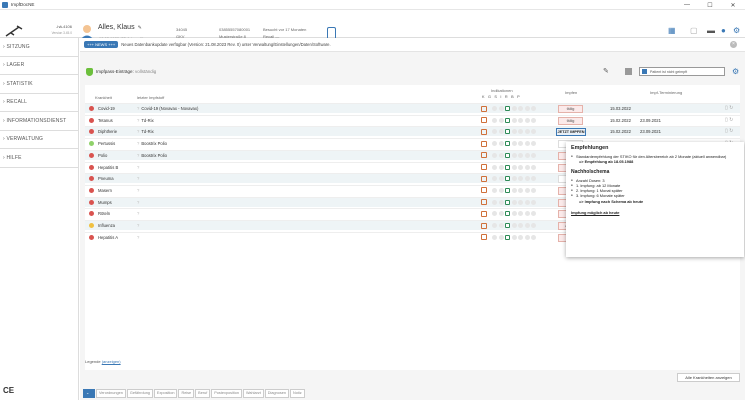 The image size is (745, 400). Describe the element at coordinates (111, 361) in the screenshot. I see `legend-link: (anzeigen)` at that location.